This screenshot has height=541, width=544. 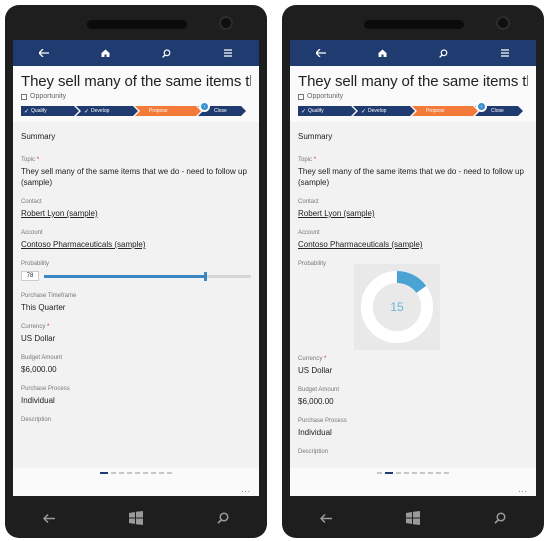 What do you see at coordinates (24, 96) in the screenshot?
I see `opportunity-icon` at bounding box center [24, 96].